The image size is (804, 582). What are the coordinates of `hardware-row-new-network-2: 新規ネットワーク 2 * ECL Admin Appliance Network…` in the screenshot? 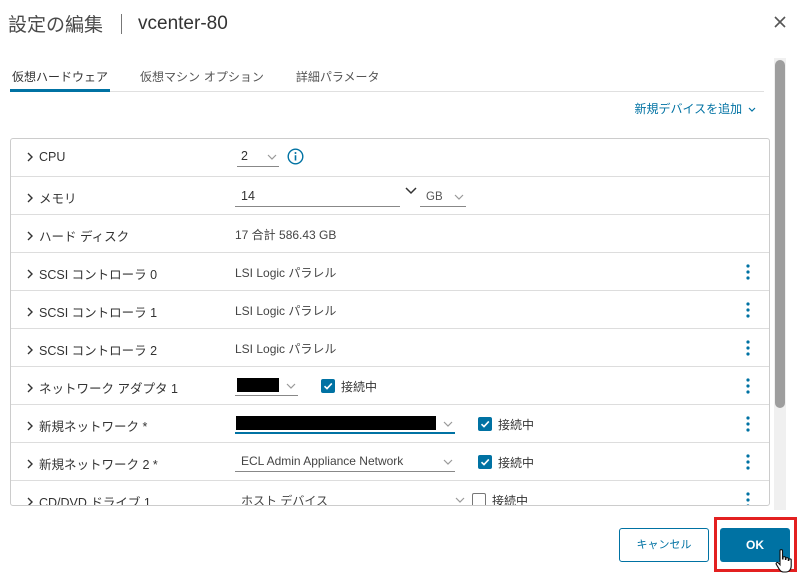 It's located at (390, 462).